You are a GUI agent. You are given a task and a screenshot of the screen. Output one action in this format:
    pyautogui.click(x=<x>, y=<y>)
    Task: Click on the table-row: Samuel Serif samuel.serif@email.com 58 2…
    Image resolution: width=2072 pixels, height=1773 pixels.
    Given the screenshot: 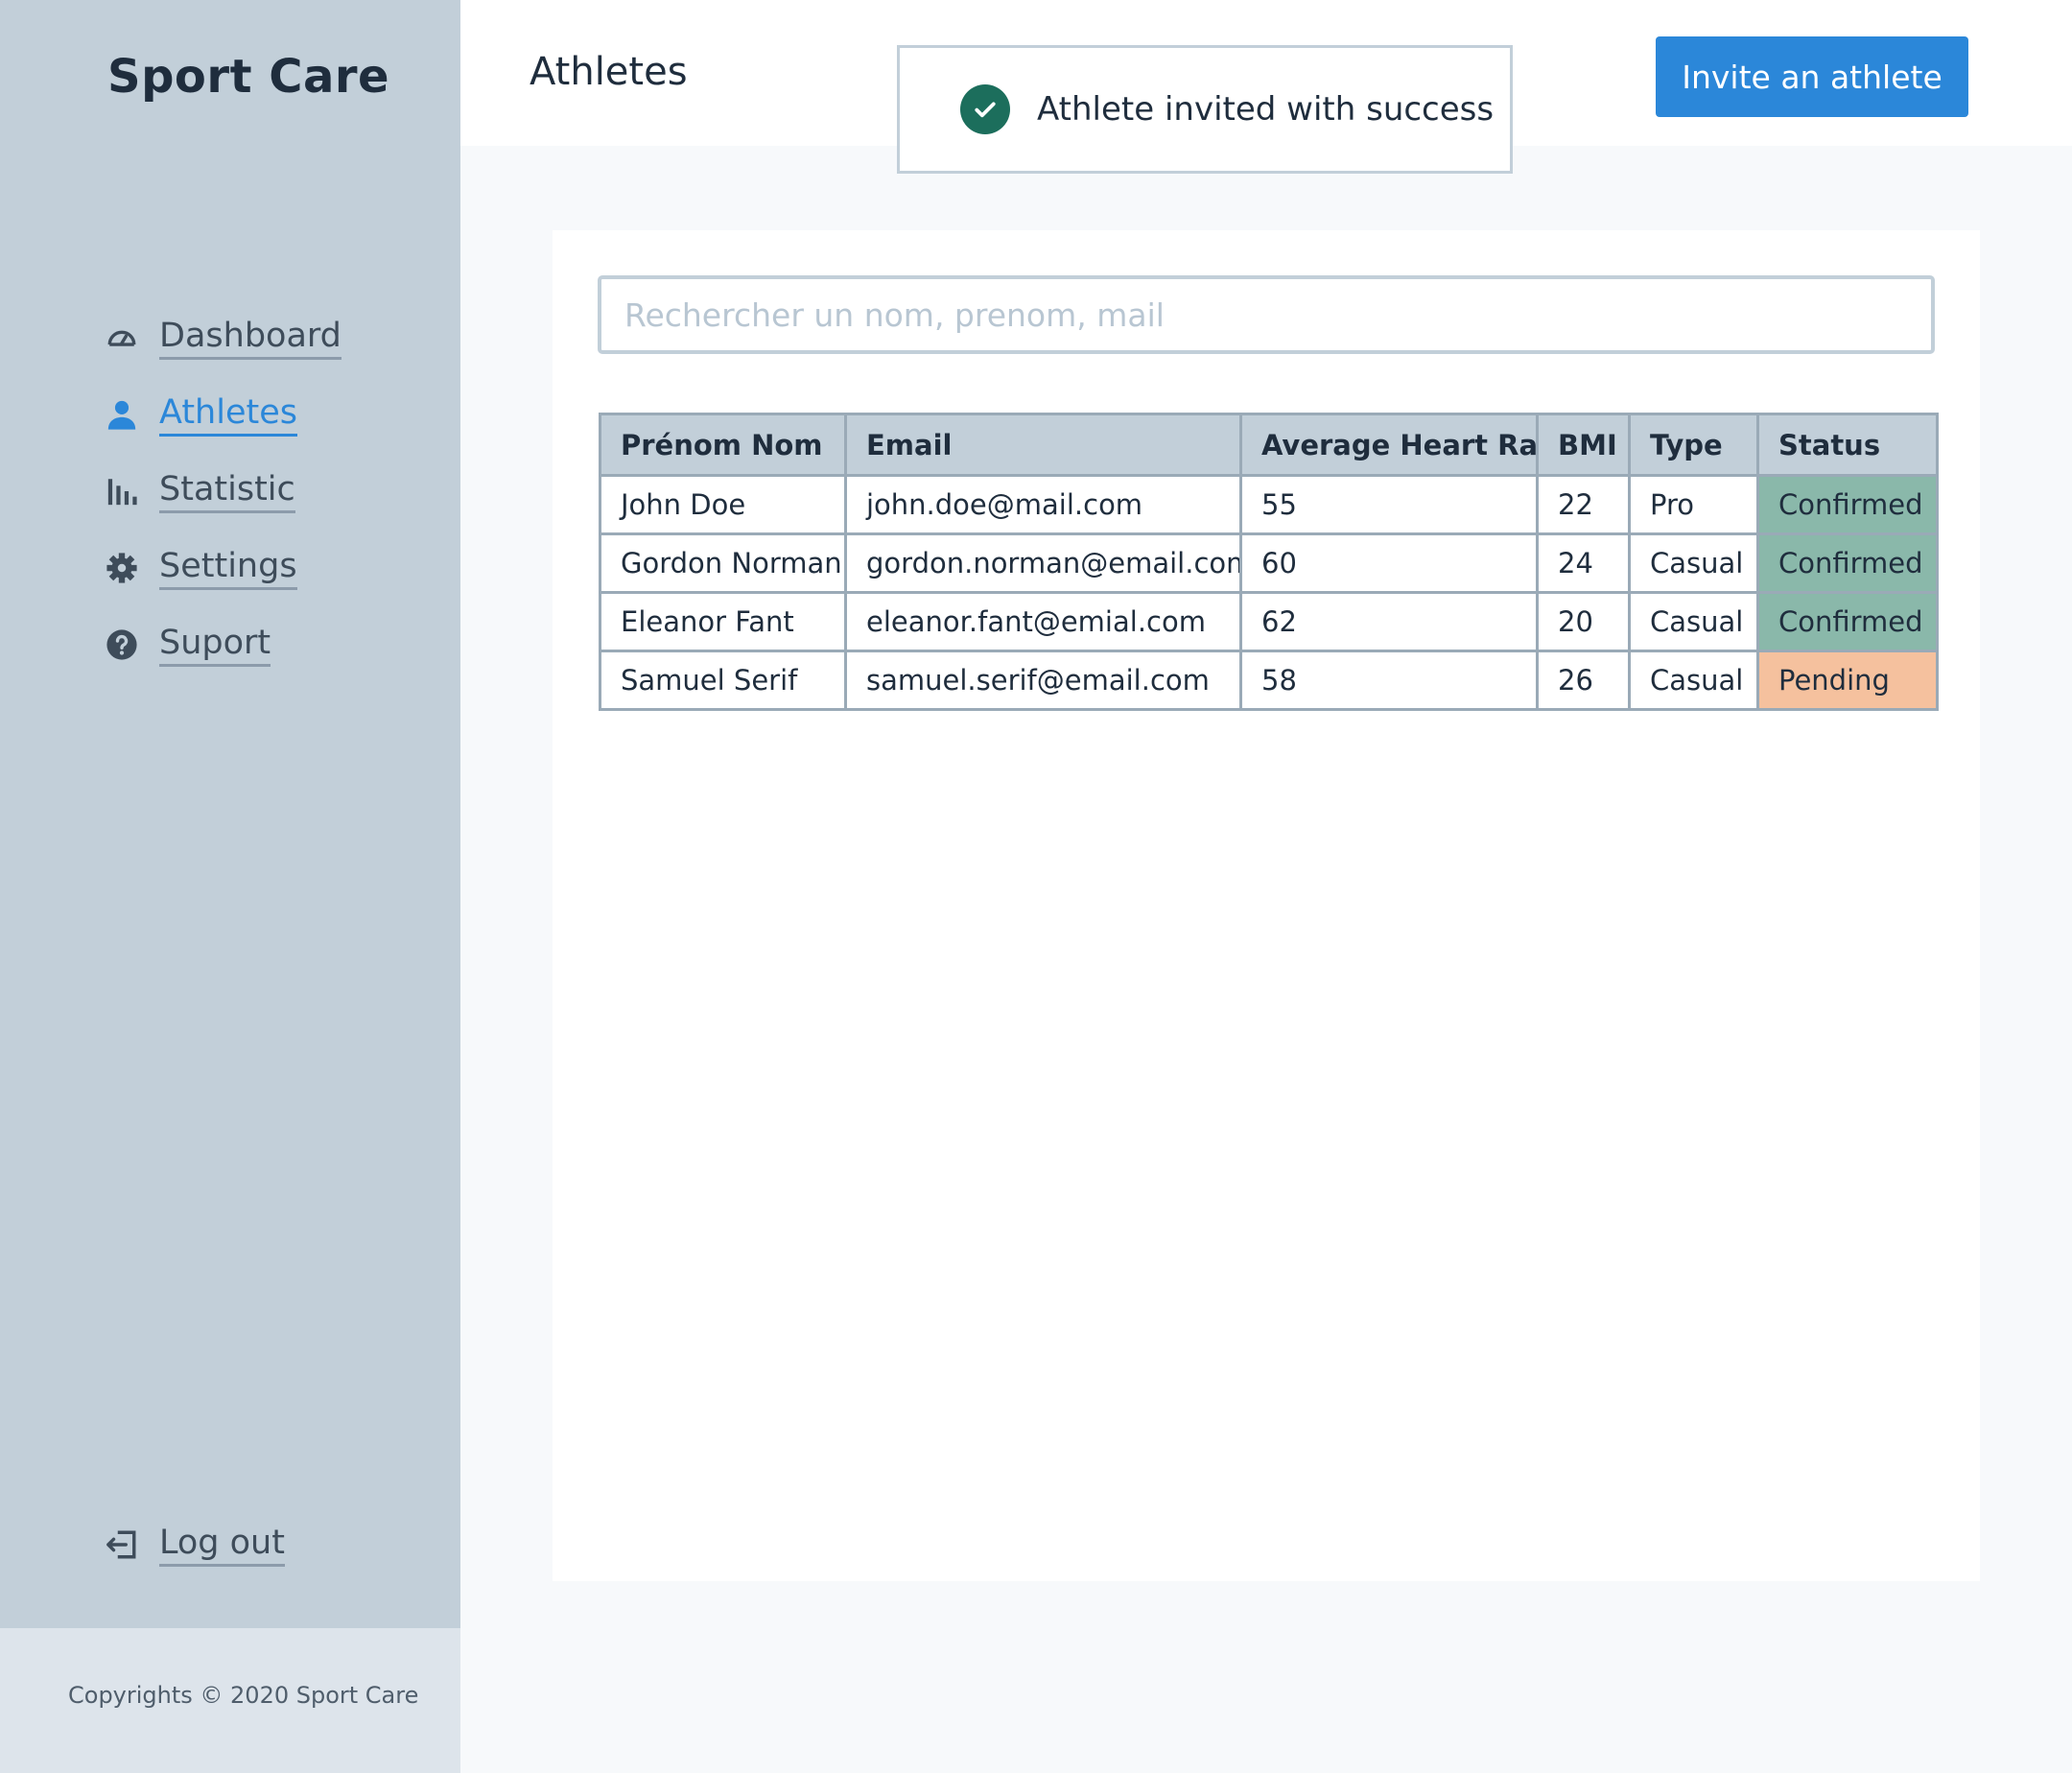 What is the action you would take?
    pyautogui.click(x=1269, y=681)
    